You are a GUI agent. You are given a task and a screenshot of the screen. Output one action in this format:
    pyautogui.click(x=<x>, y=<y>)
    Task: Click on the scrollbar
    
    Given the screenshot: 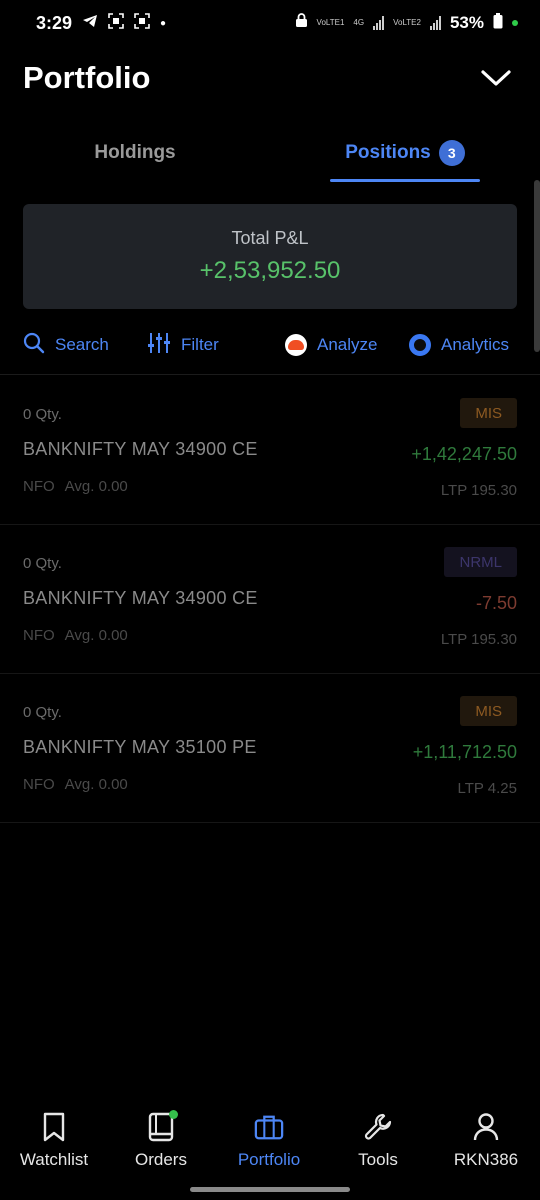 What is the action you would take?
    pyautogui.click(x=537, y=266)
    